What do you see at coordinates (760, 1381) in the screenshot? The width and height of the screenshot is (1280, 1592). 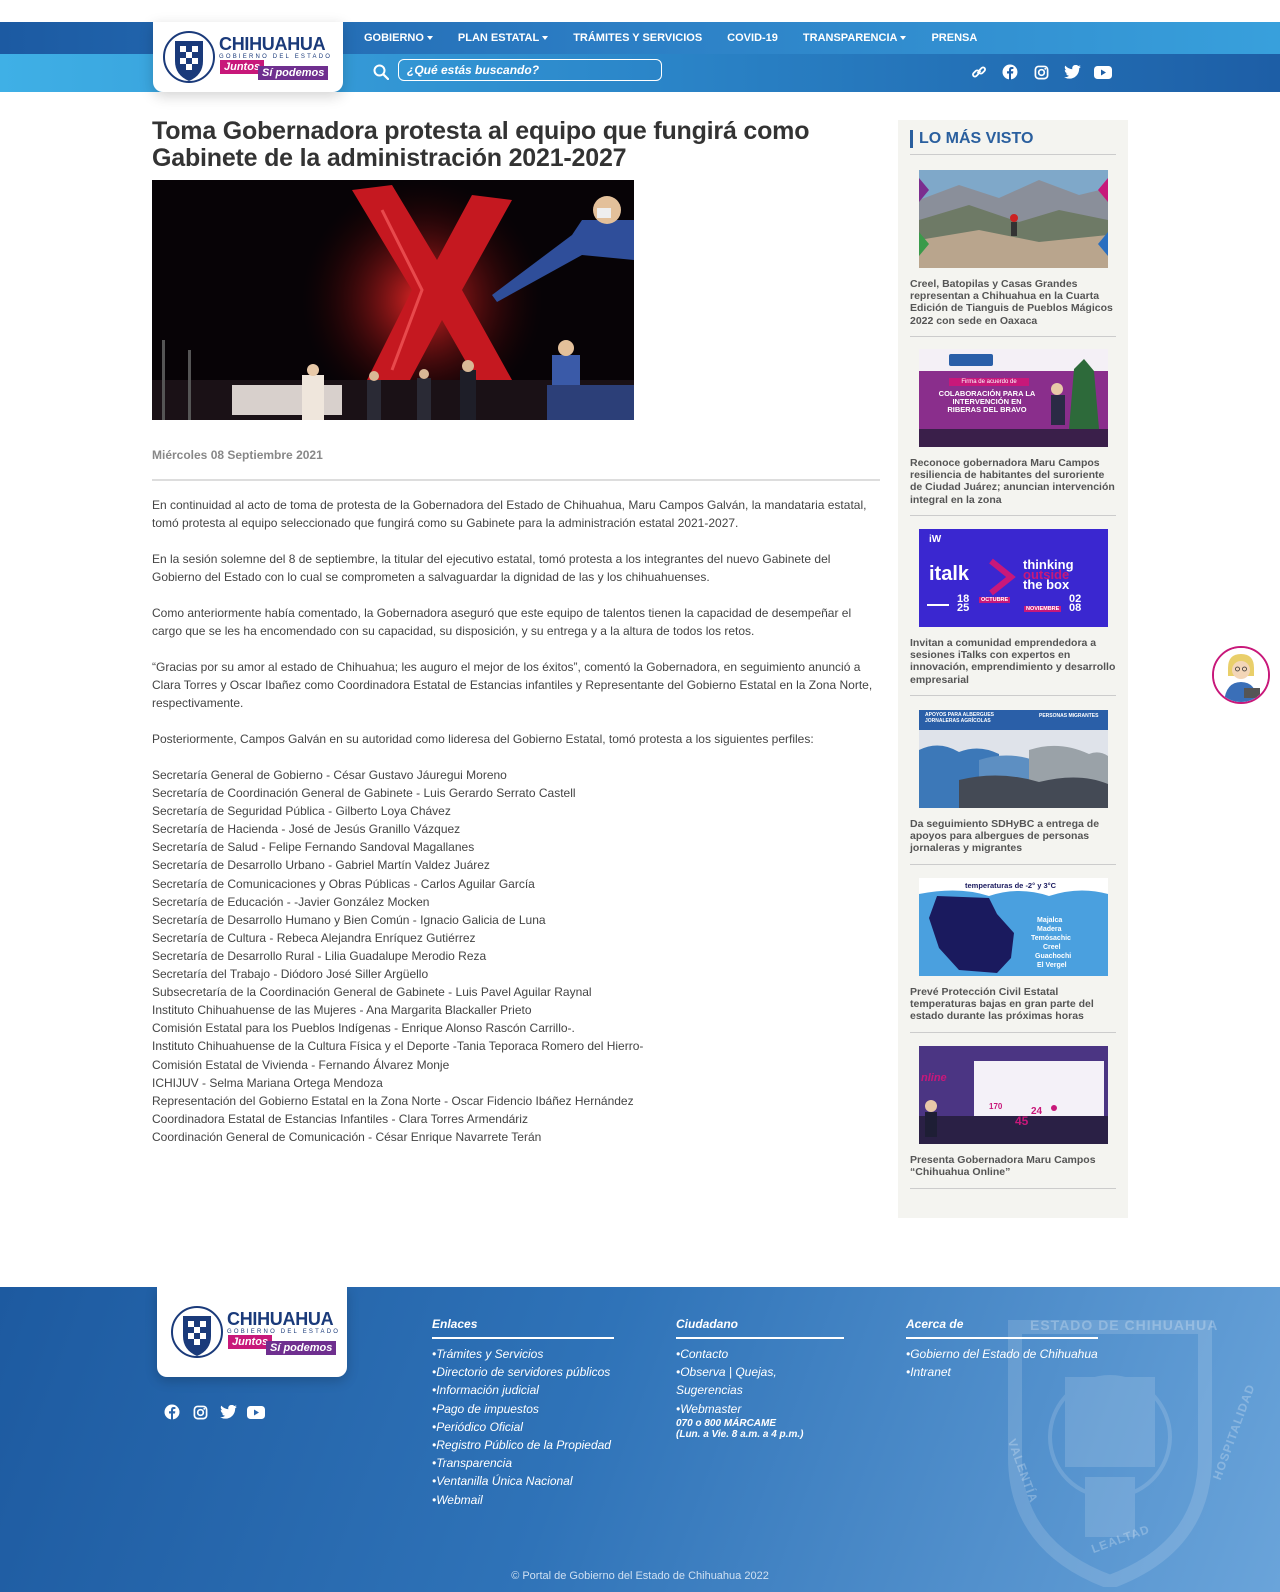 I see `footer-link-observa: •Observa | Quejas, Sugerencias` at bounding box center [760, 1381].